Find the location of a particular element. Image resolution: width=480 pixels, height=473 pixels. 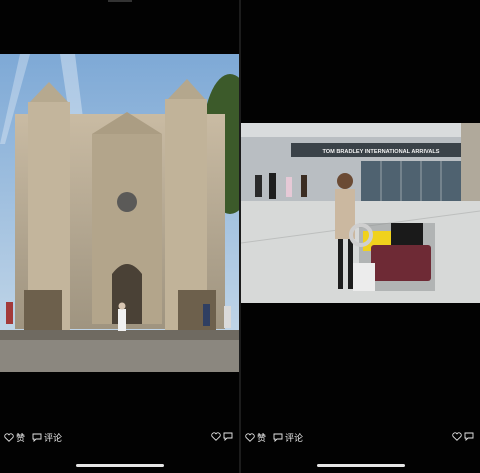

right-post-action-bar: 赞 评论 is located at coordinates (360, 439).